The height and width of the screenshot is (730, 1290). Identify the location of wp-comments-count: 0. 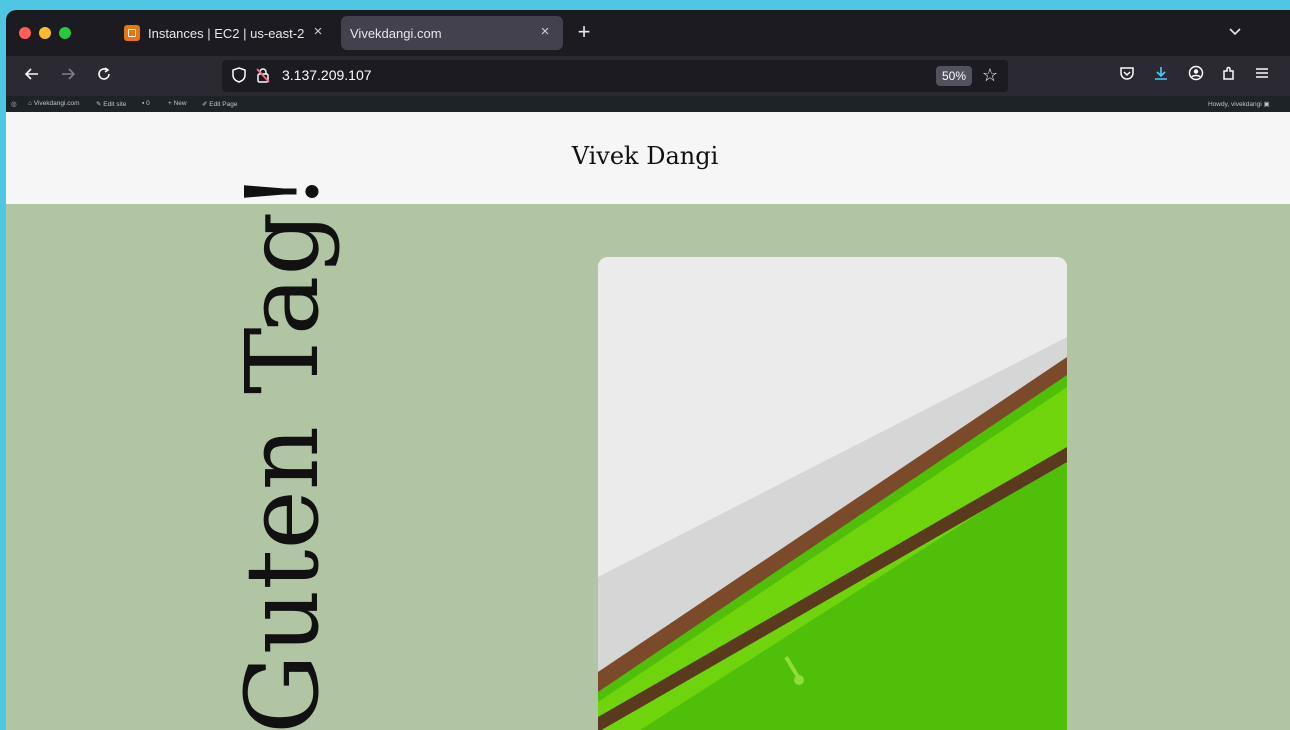
(148, 103).